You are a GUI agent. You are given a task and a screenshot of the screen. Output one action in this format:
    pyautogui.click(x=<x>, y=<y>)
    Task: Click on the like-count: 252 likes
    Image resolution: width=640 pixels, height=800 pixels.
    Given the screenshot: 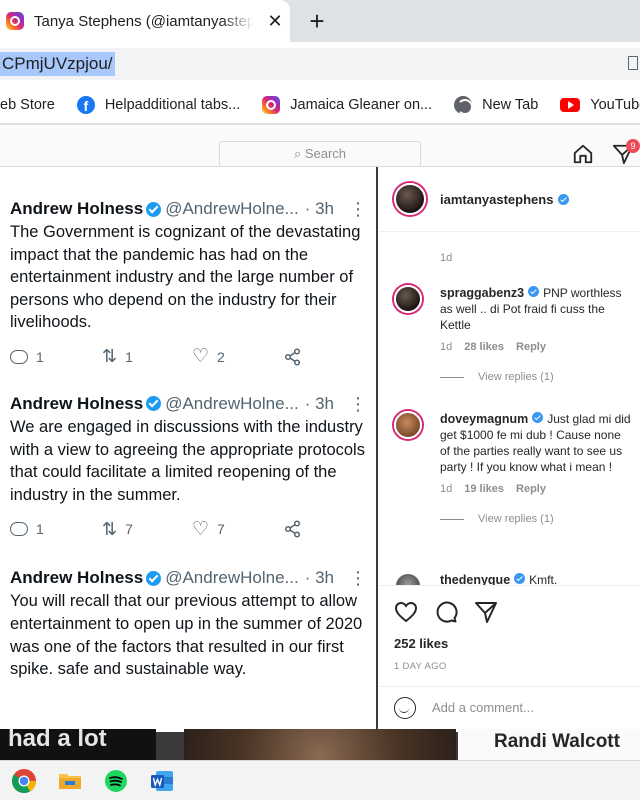 What is the action you would take?
    pyautogui.click(x=421, y=643)
    